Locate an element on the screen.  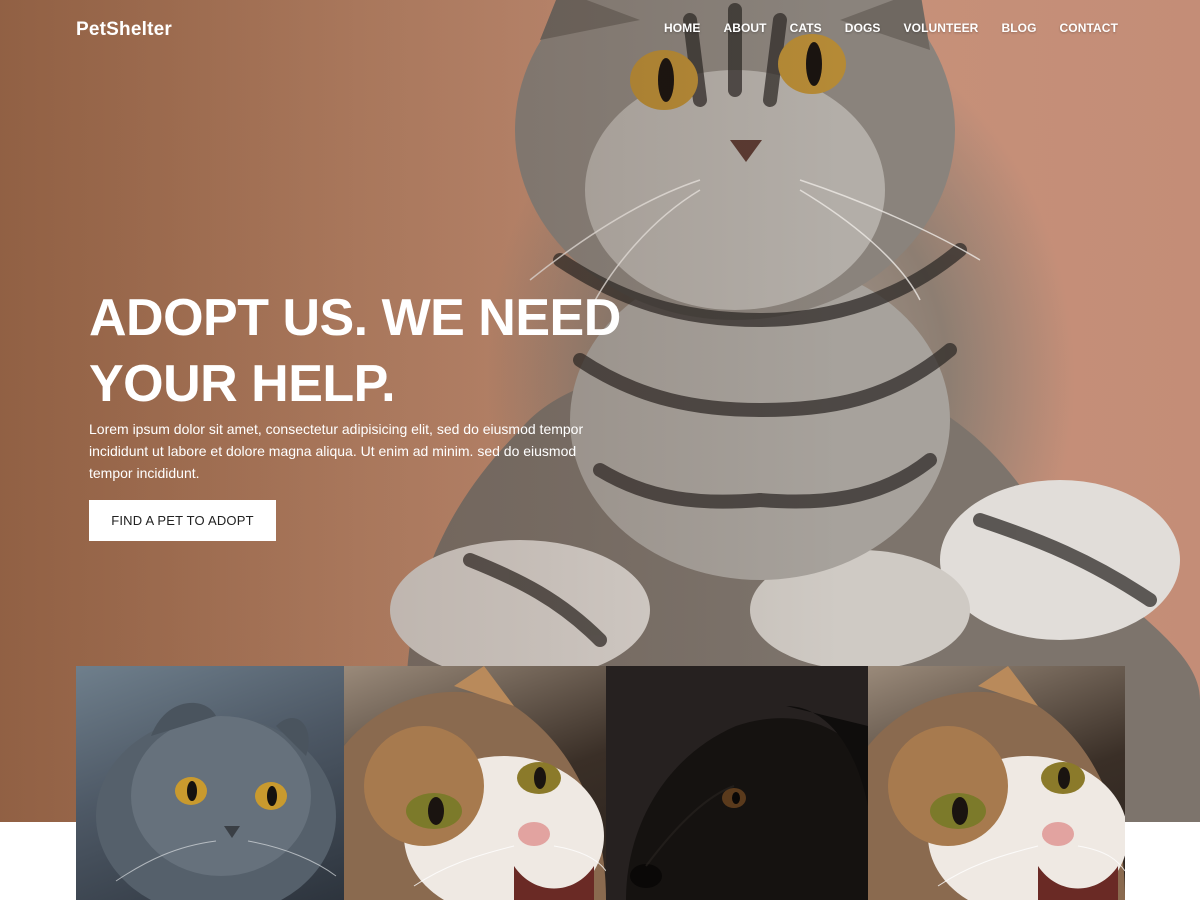
calico-cat-image is located at coordinates (475, 783).